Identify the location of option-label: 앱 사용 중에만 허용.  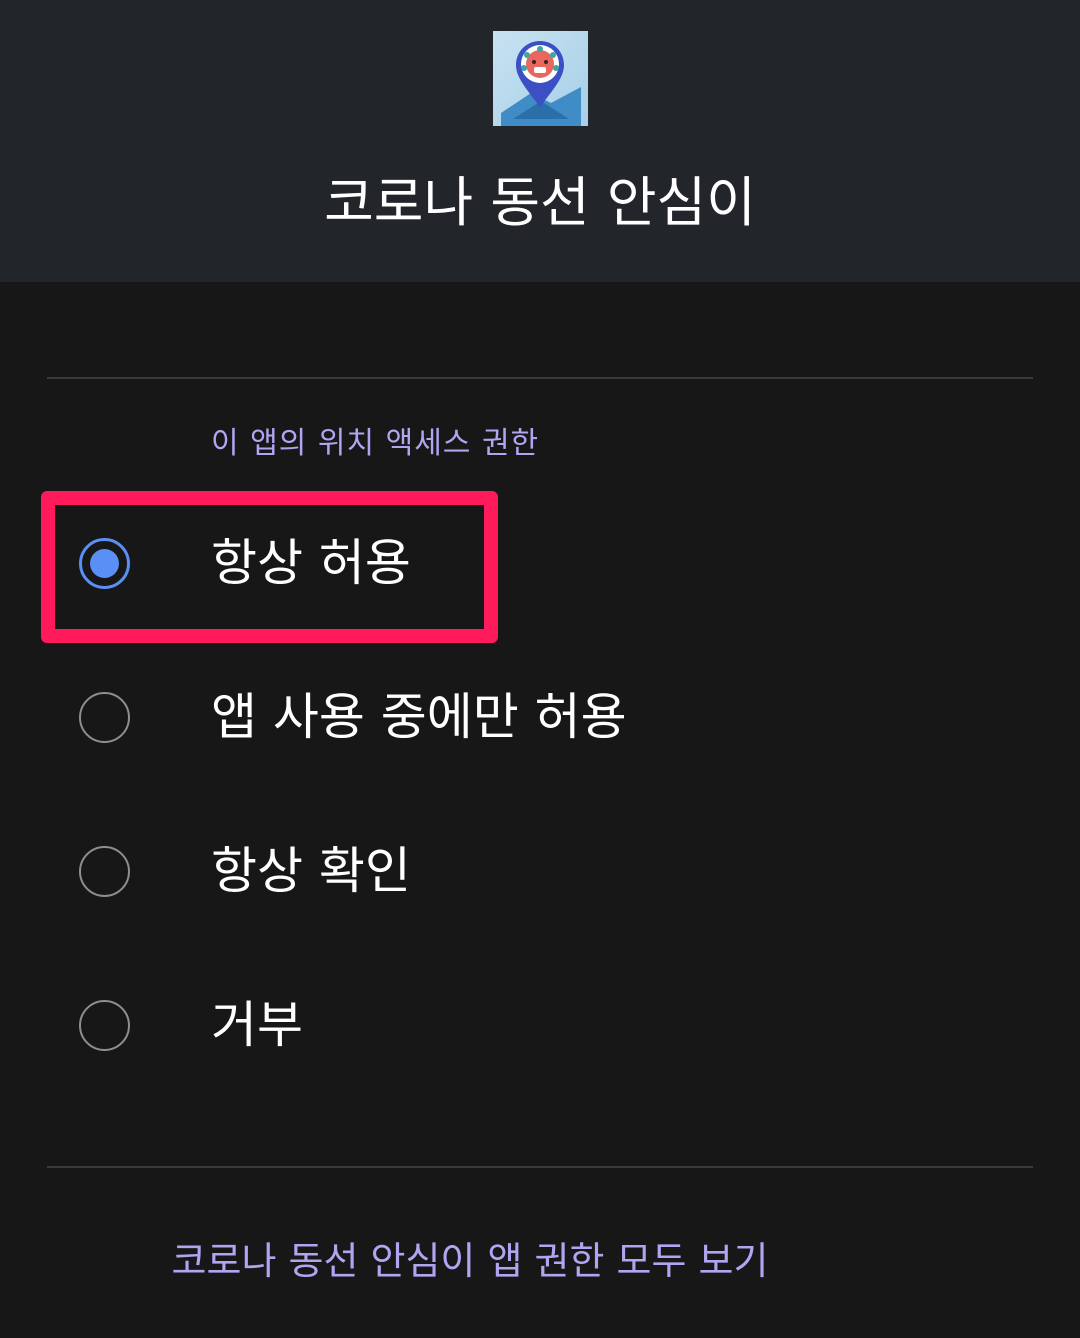
(419, 717).